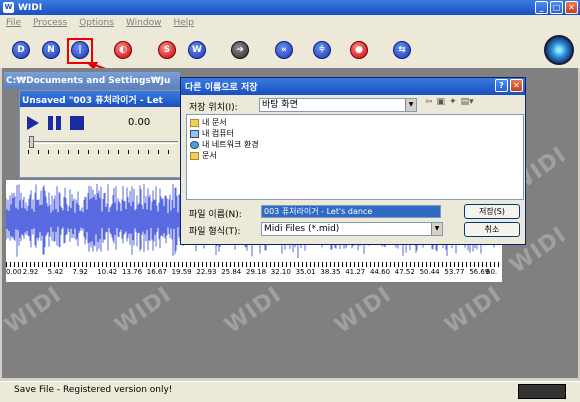  Describe the element at coordinates (542, 391) in the screenshot. I see `status-indicator` at that location.